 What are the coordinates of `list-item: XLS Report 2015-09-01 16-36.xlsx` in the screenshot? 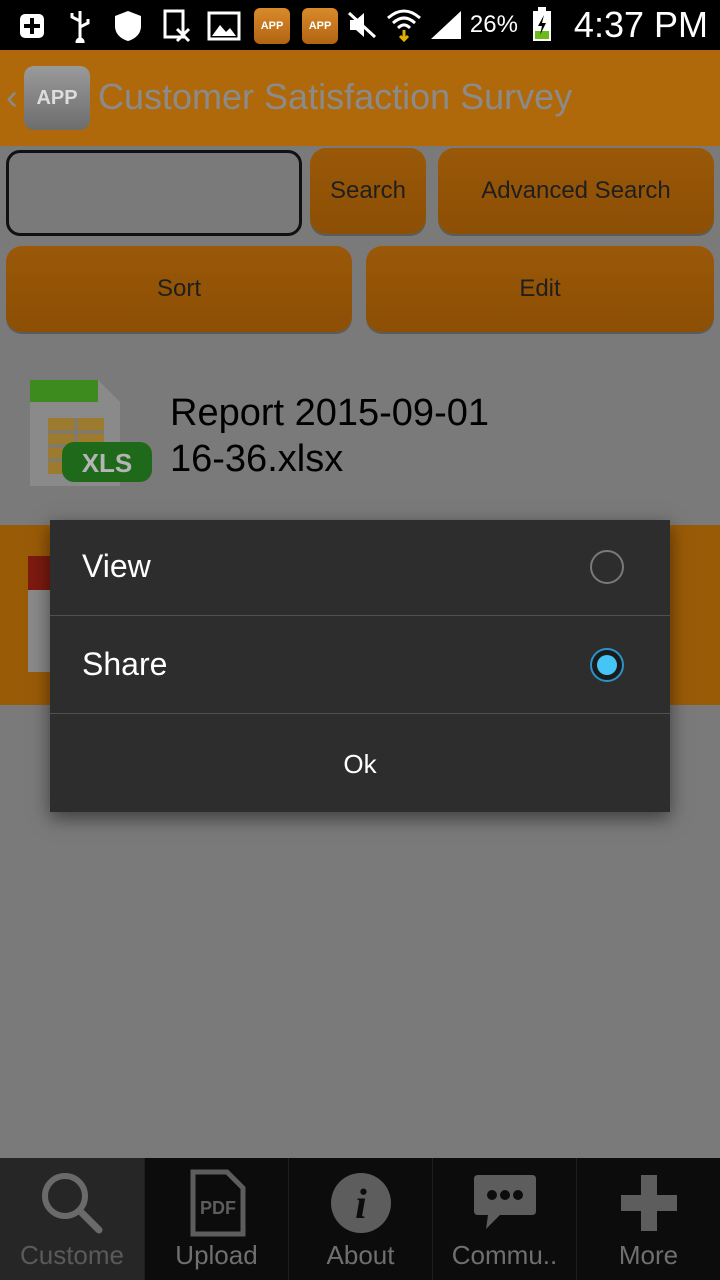 It's located at (360, 430).